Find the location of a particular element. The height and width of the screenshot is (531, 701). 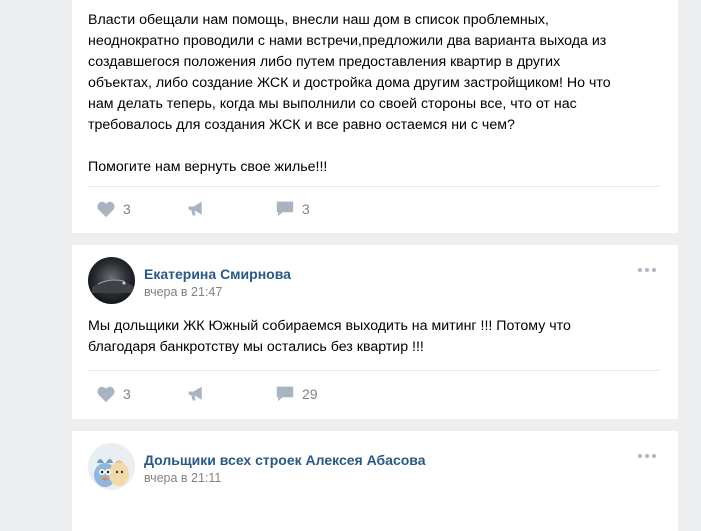

post-actions: 3 29 is located at coordinates (374, 394).